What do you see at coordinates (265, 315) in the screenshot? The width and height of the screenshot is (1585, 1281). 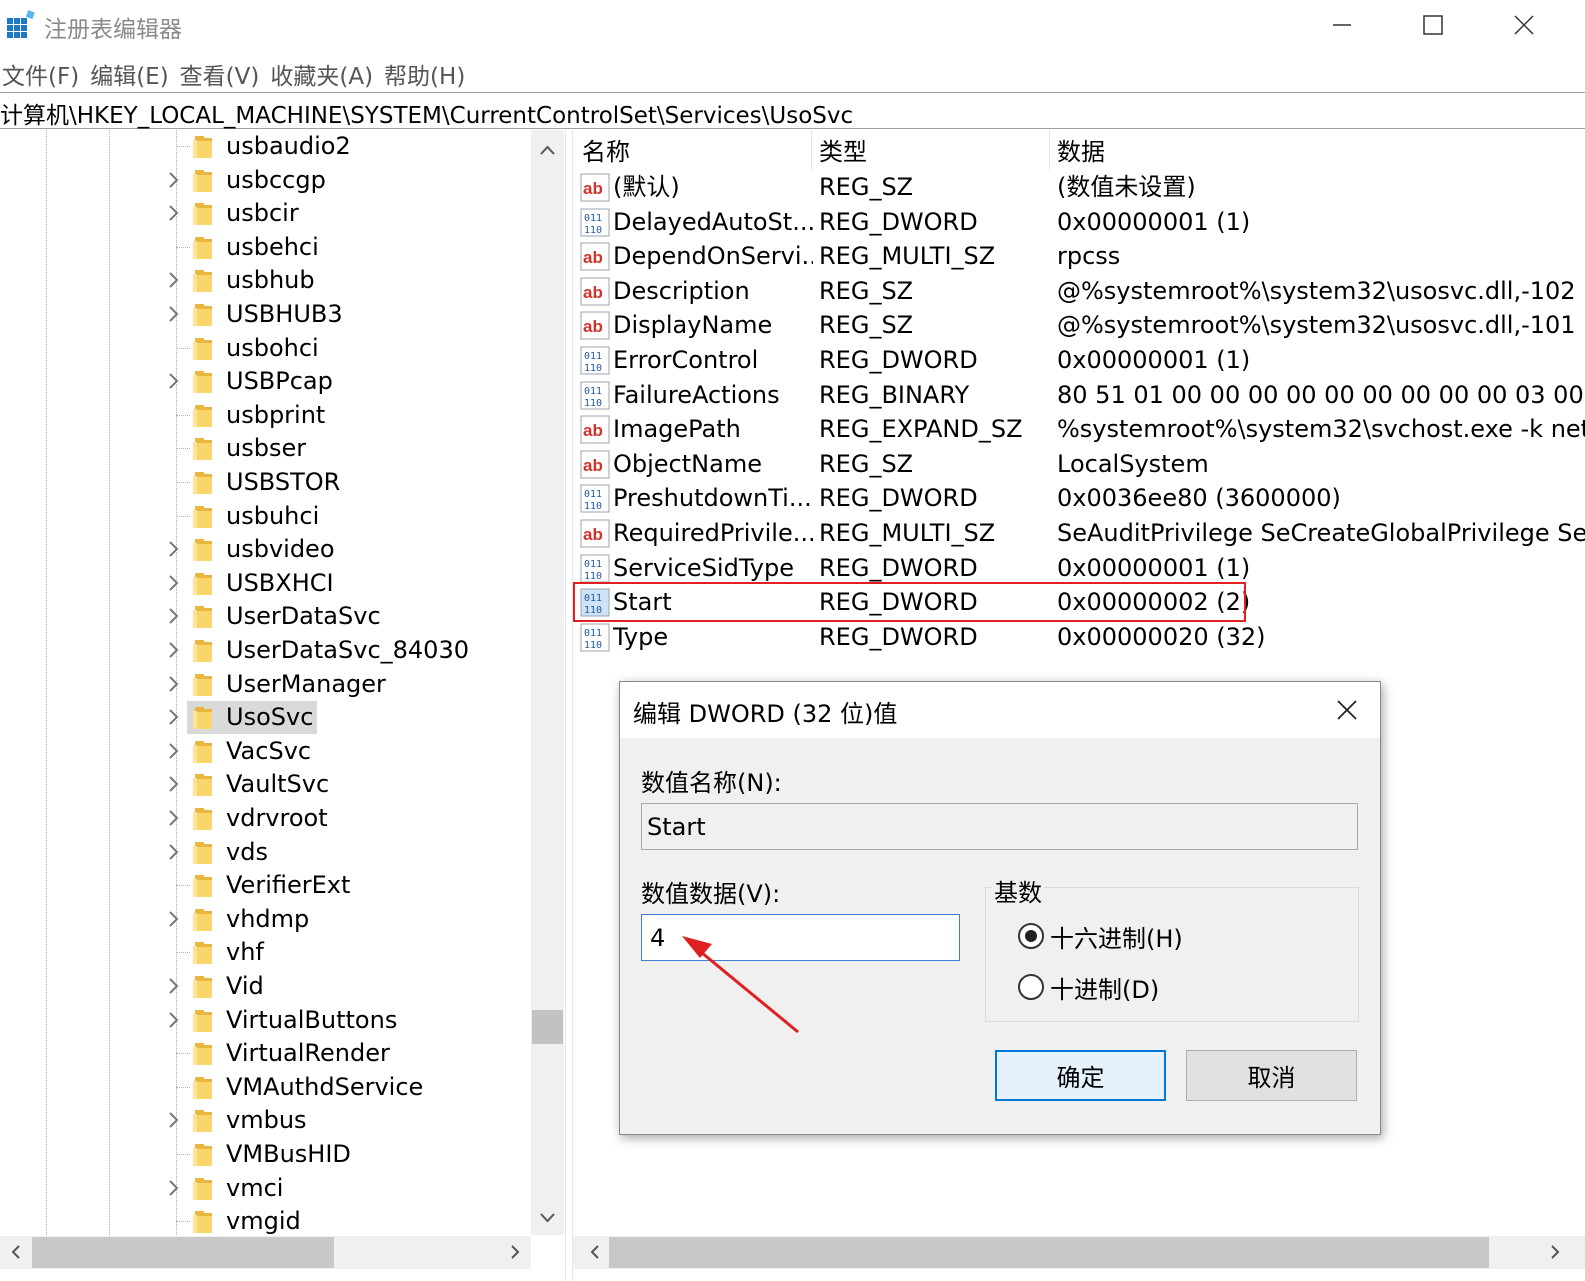 I see `tree-item: USBHUB3` at bounding box center [265, 315].